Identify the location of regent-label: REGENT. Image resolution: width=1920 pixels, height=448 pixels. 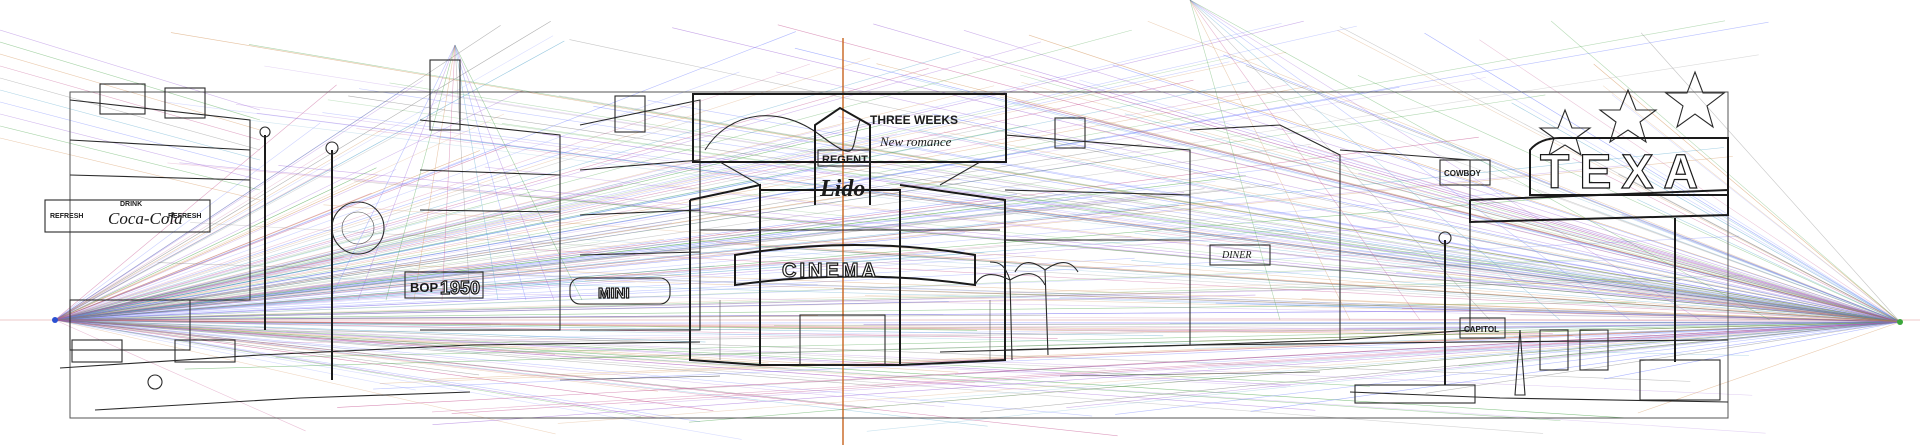
(845, 160).